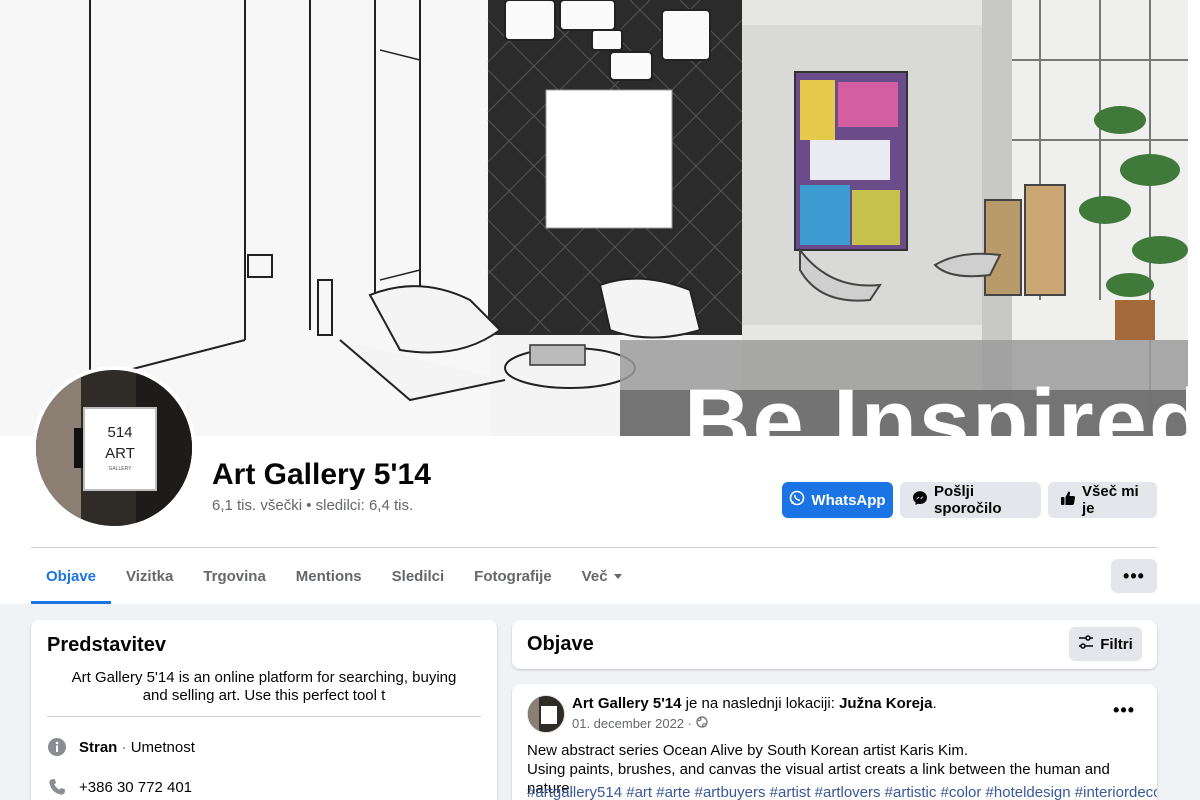 This screenshot has height=800, width=1200. What do you see at coordinates (1086, 644) in the screenshot?
I see `filter-icon` at bounding box center [1086, 644].